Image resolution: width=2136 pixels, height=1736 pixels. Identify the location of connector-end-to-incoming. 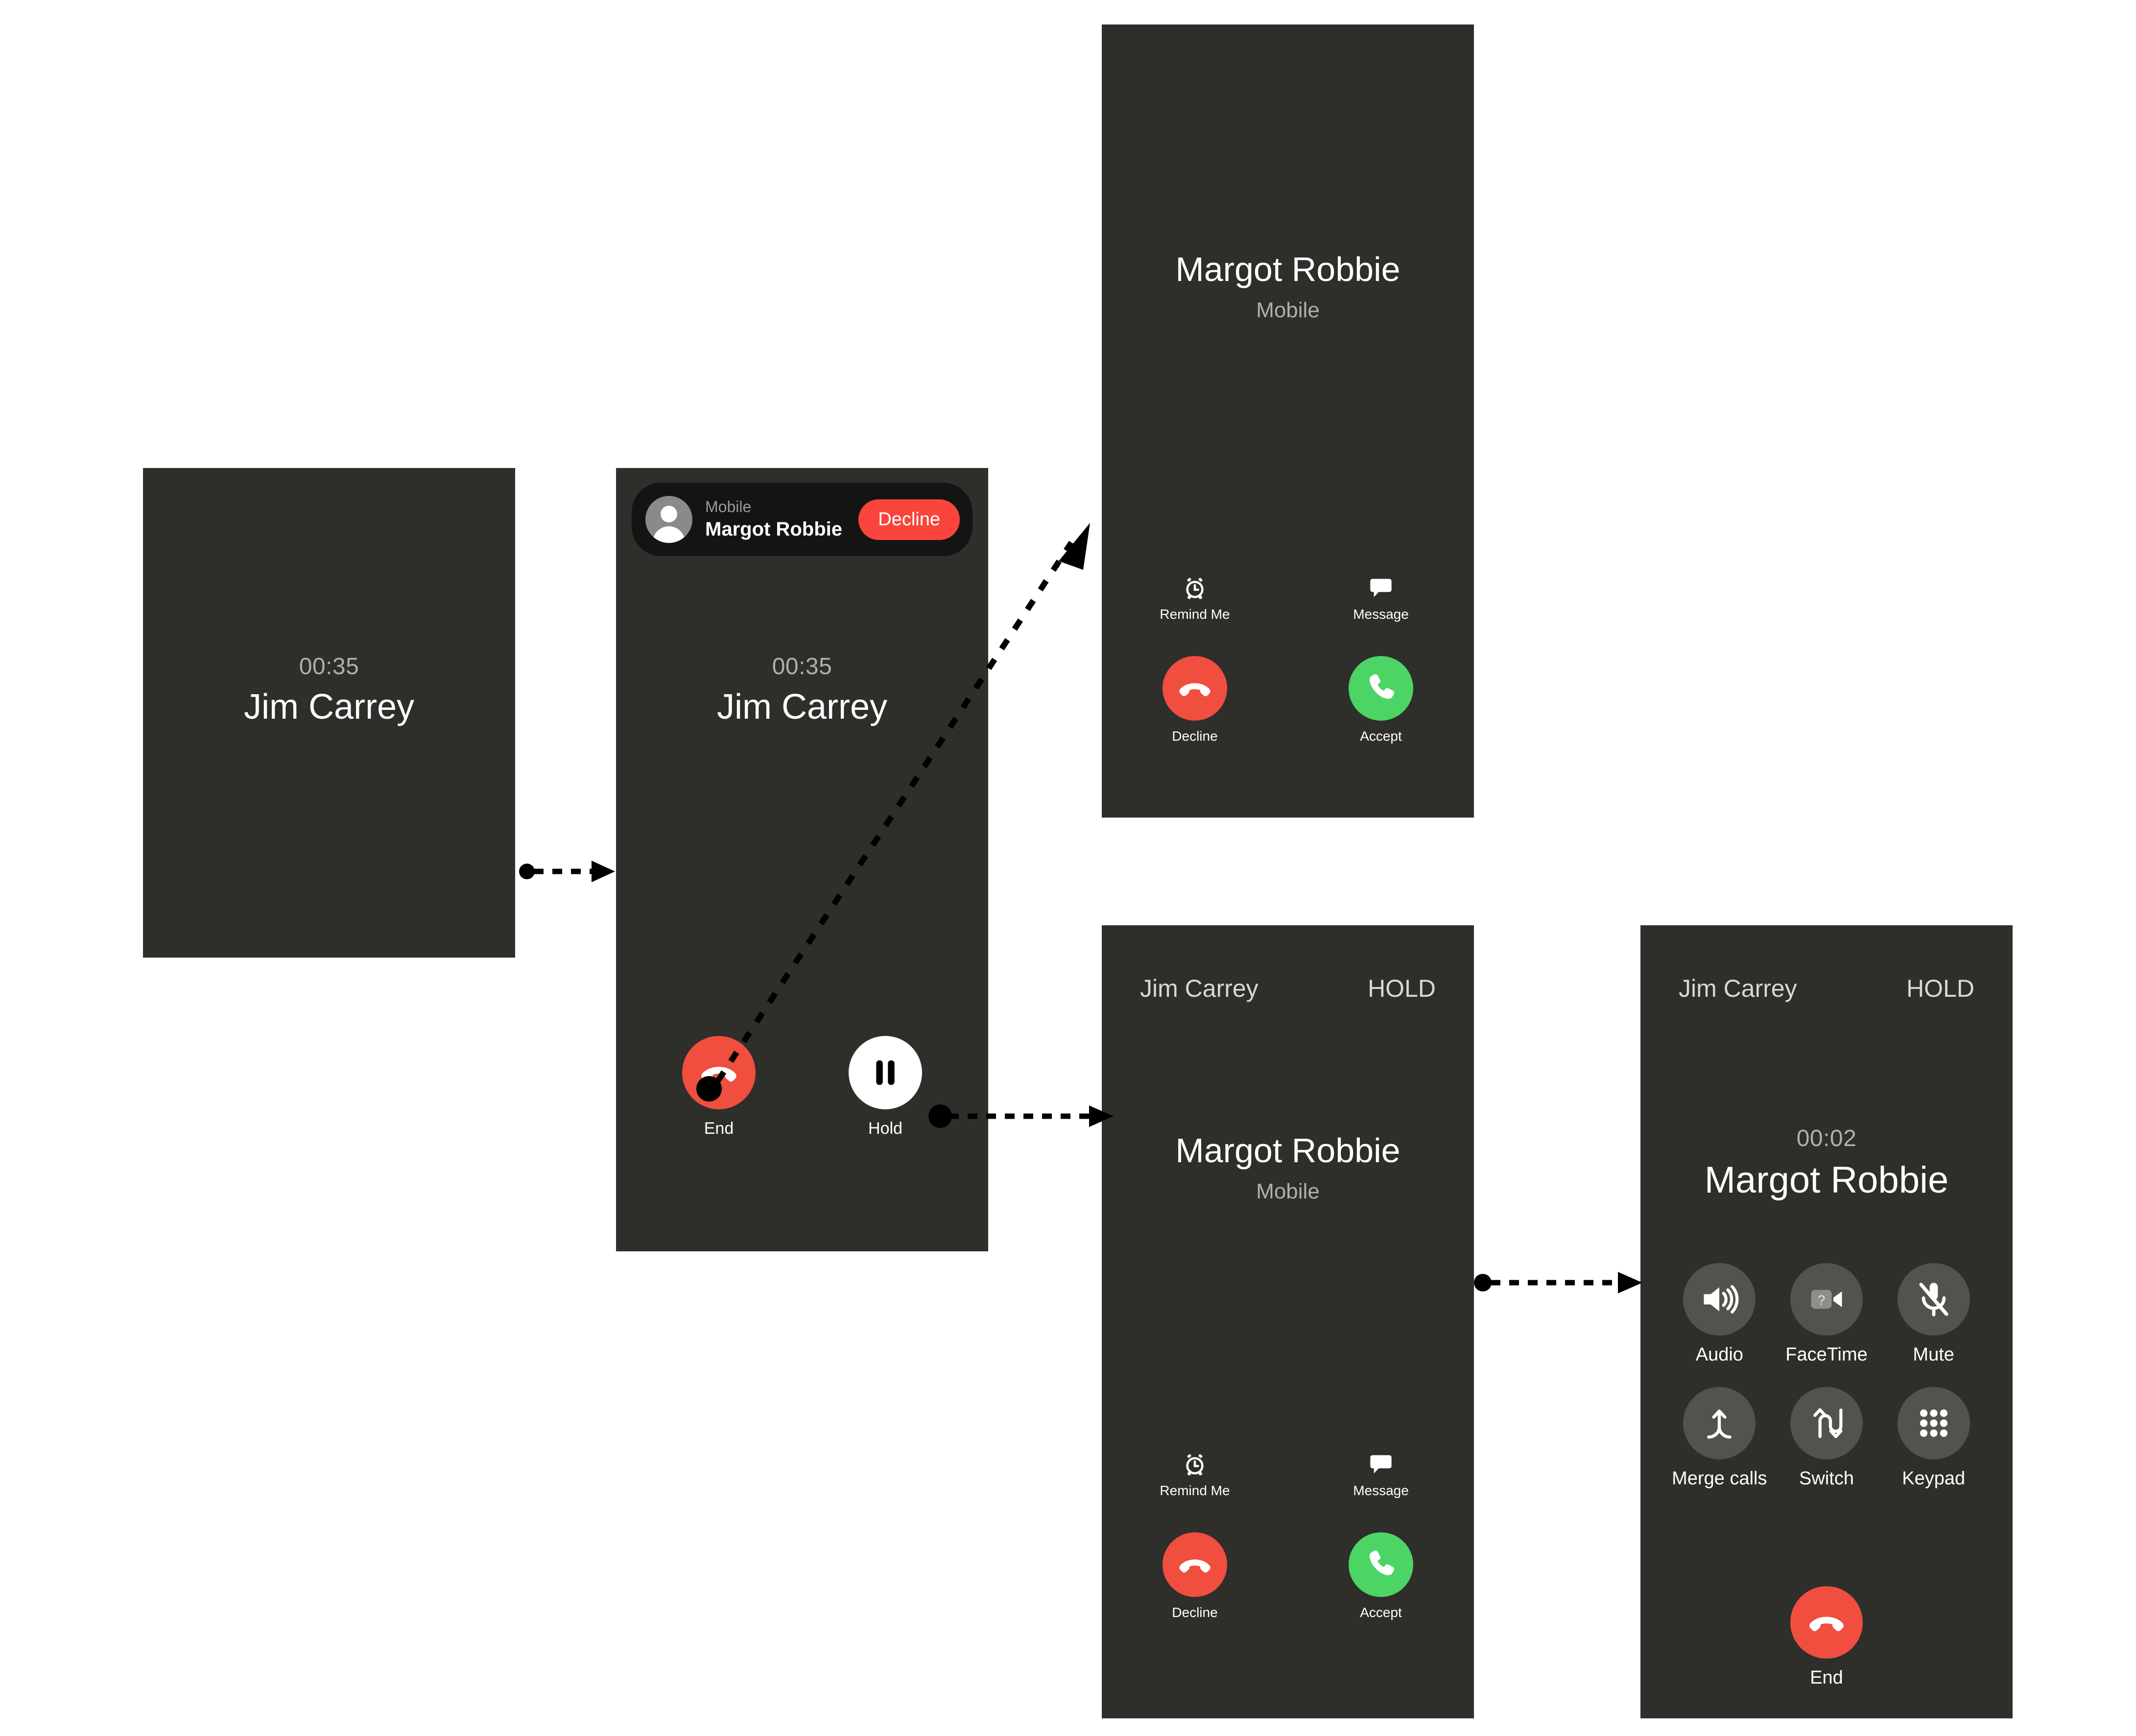
(889, 807).